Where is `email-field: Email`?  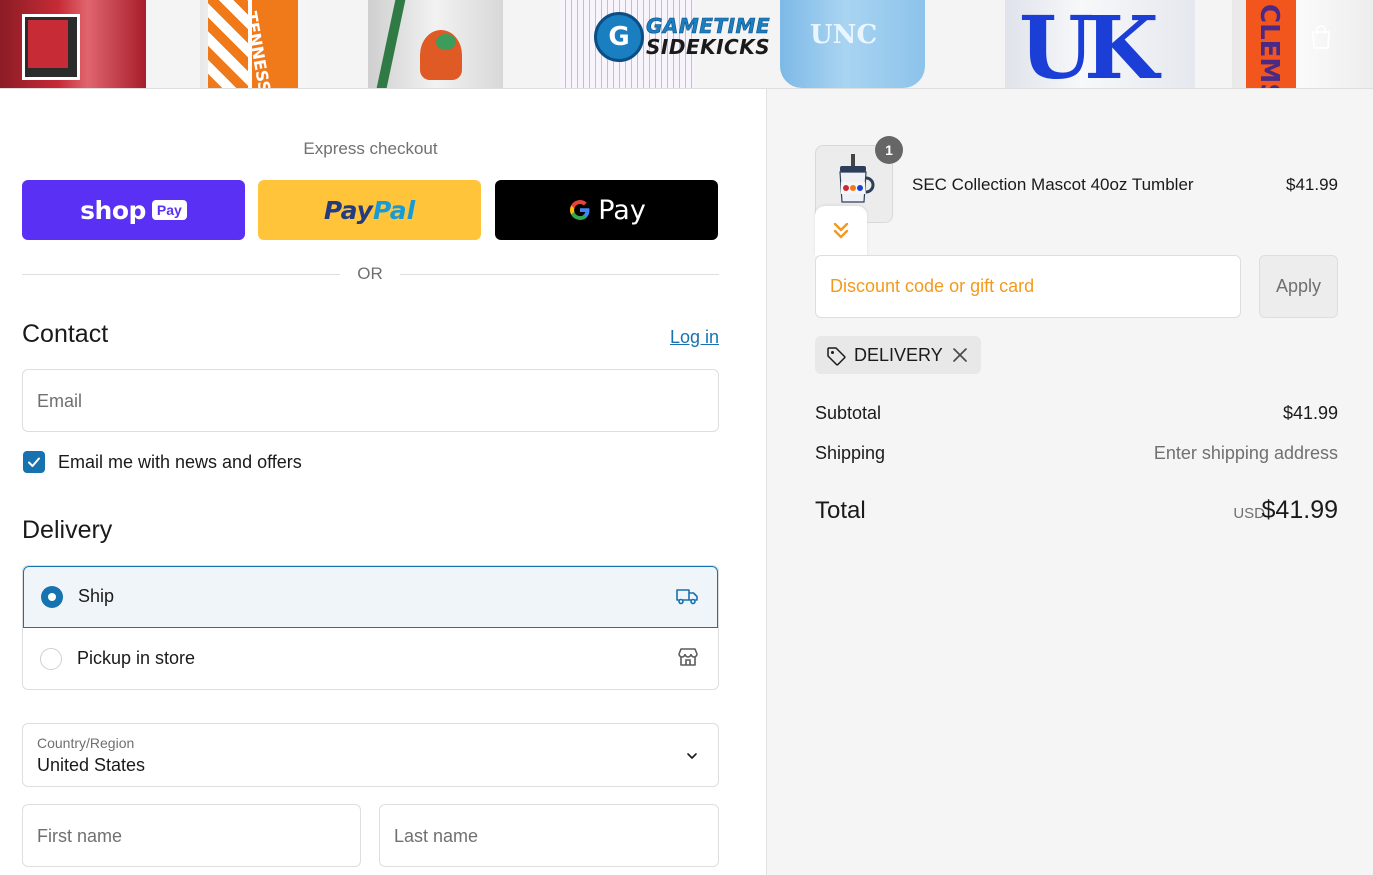 email-field: Email is located at coordinates (370, 400).